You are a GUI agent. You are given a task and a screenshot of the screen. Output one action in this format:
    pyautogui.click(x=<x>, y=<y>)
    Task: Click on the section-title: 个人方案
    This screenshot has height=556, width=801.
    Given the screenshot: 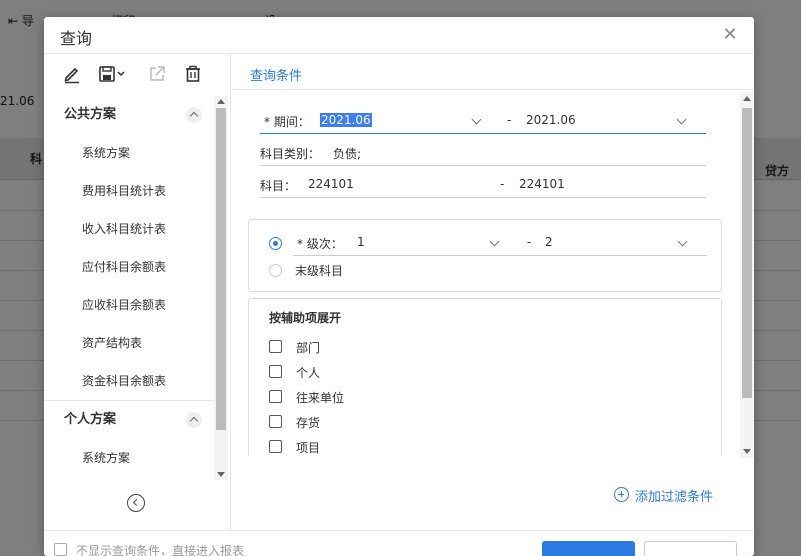 What is the action you would take?
    pyautogui.click(x=90, y=419)
    